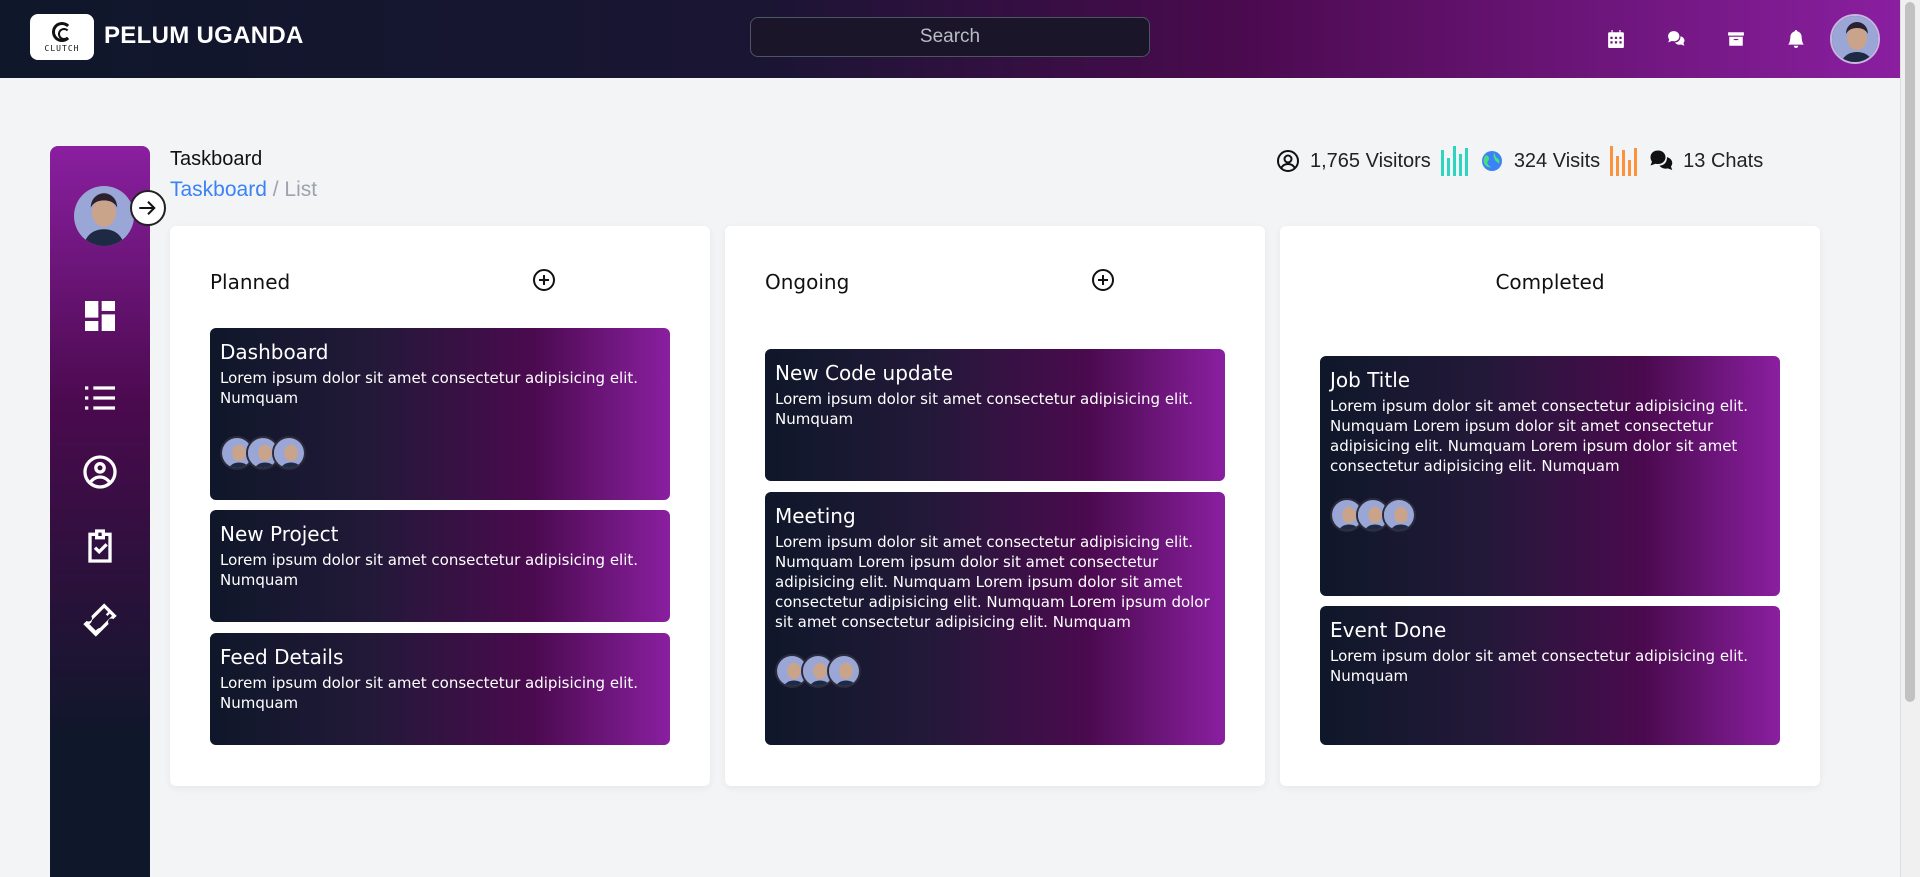 The height and width of the screenshot is (877, 1920). I want to click on arrow-right-icon, so click(147, 208).